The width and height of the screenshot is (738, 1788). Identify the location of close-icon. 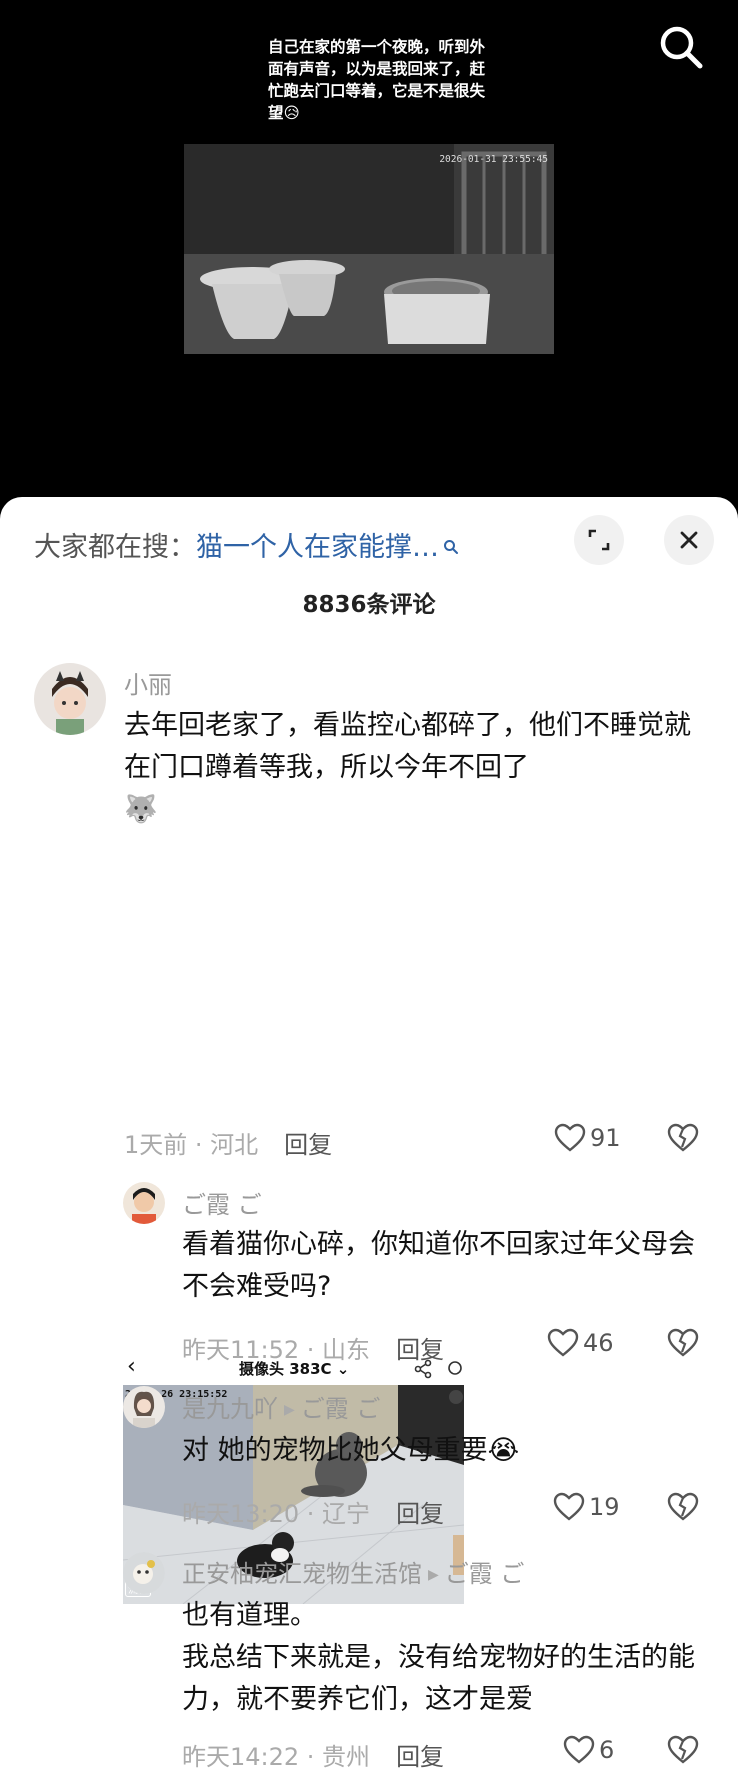
(689, 540).